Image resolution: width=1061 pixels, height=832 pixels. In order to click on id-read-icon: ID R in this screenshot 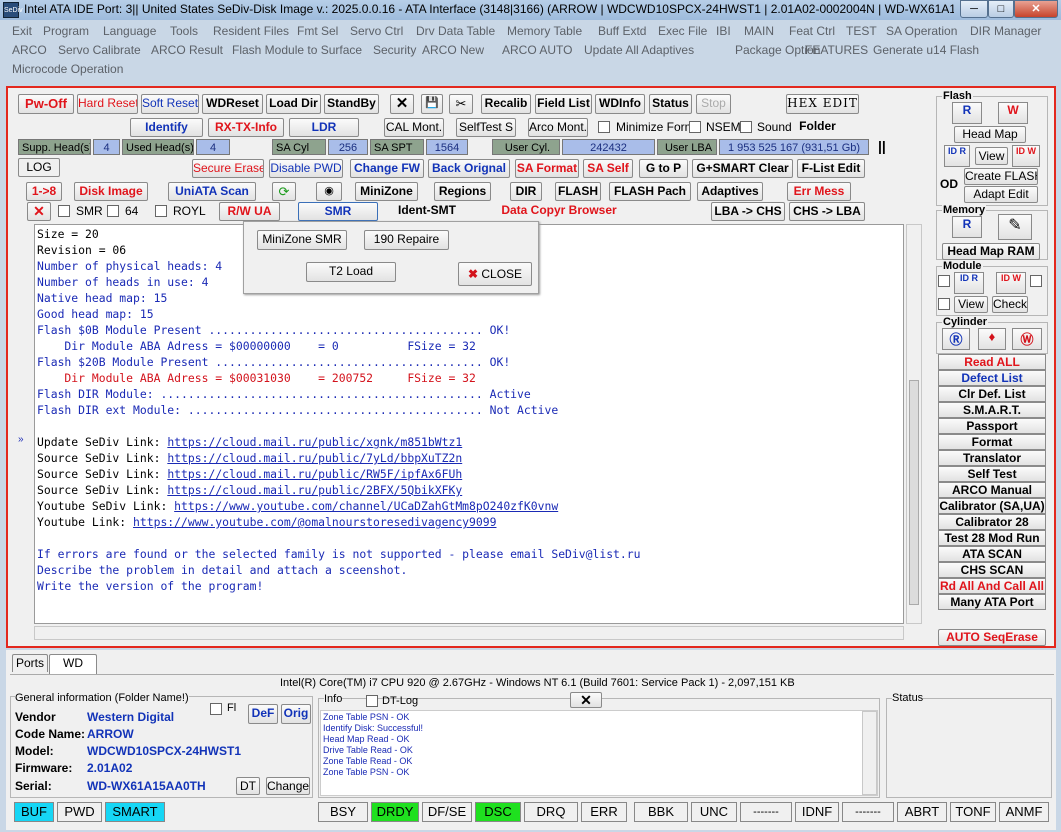, I will do `click(957, 156)`.